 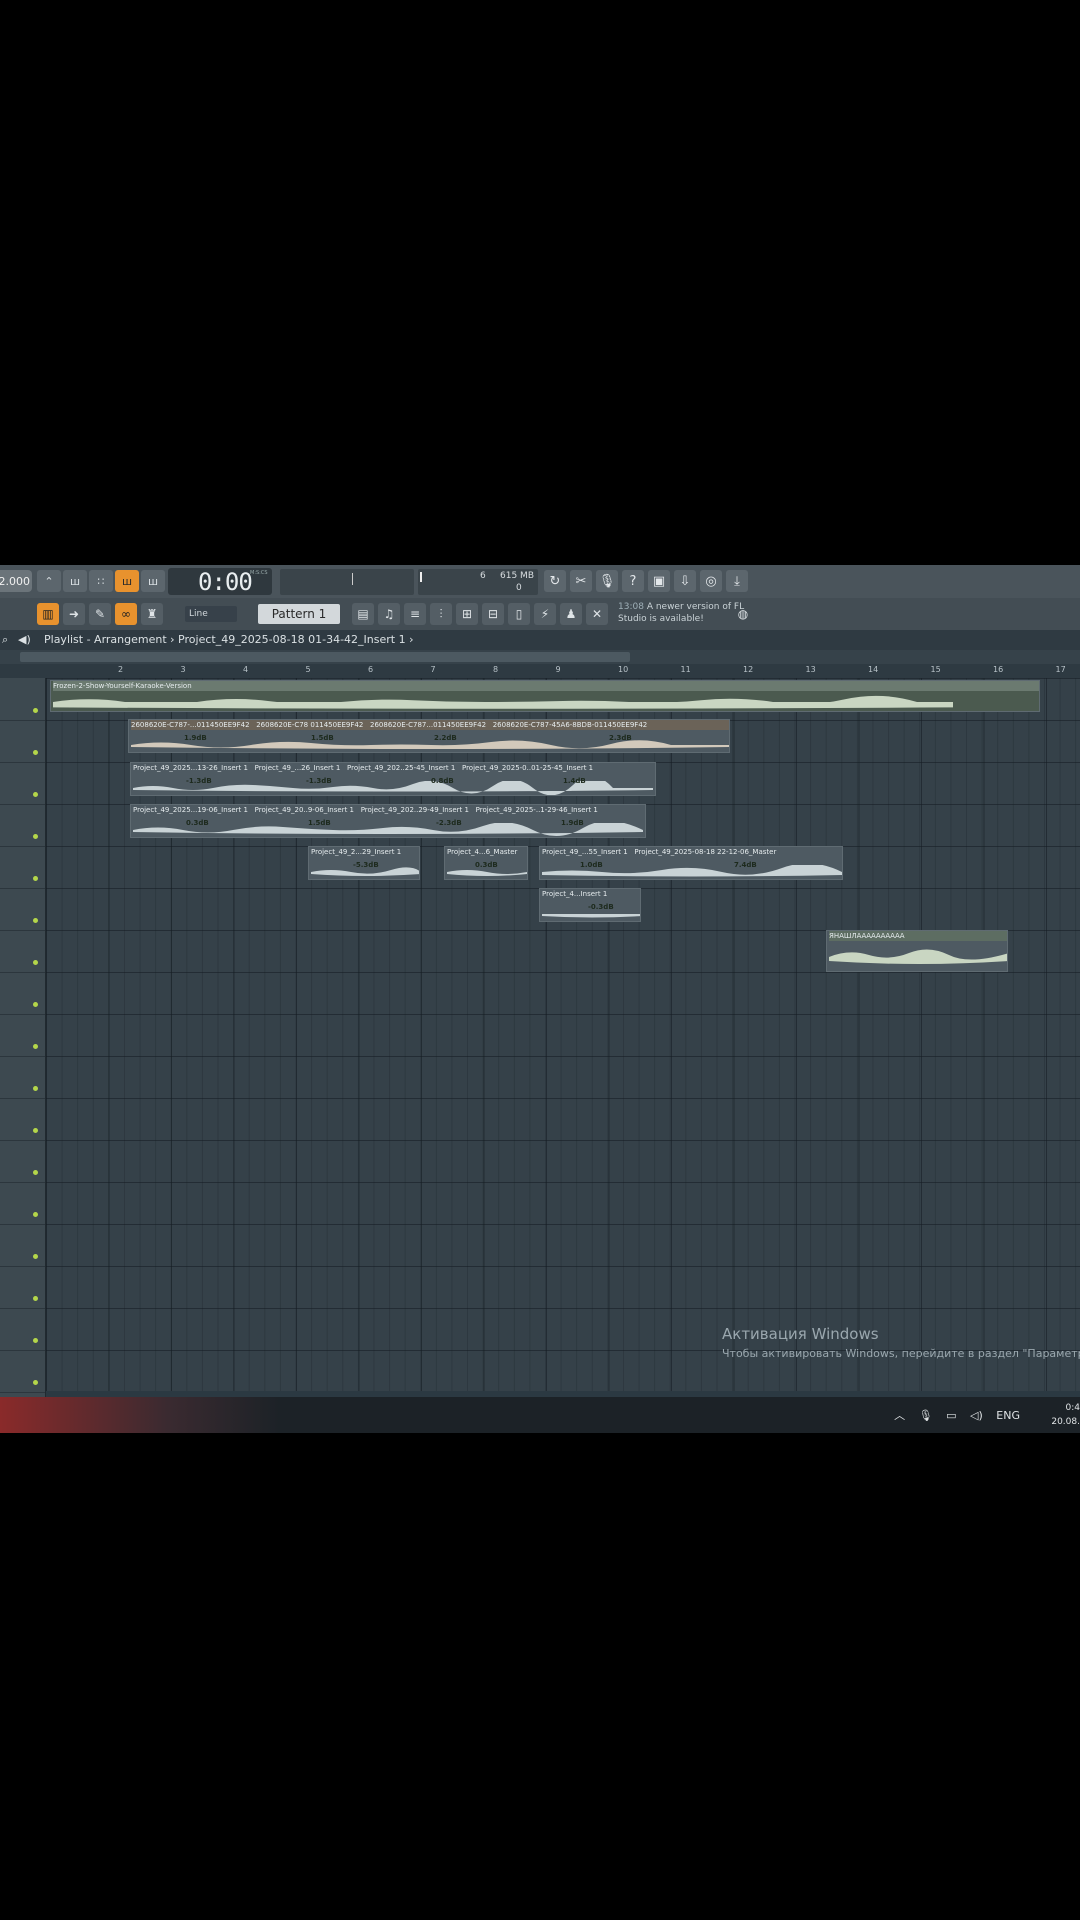 I want to click on person-icon: ♟, so click(x=571, y=614).